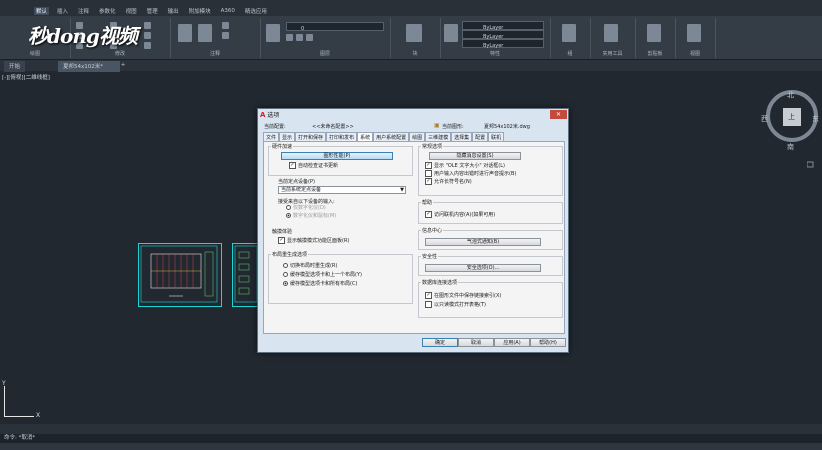 The height and width of the screenshot is (450, 822). I want to click on readonly-tables-checkbox: 以只读模式打开表格(T), so click(455, 305).